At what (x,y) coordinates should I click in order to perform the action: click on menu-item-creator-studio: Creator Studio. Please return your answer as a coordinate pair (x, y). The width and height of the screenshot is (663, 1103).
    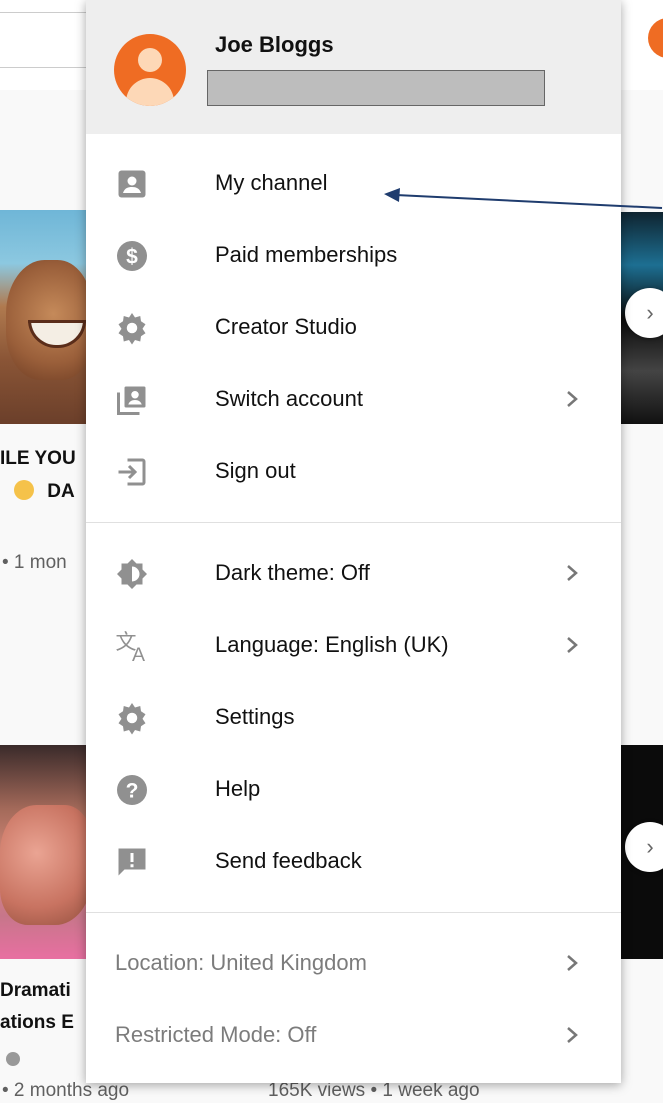
    Looking at the image, I should click on (353, 328).